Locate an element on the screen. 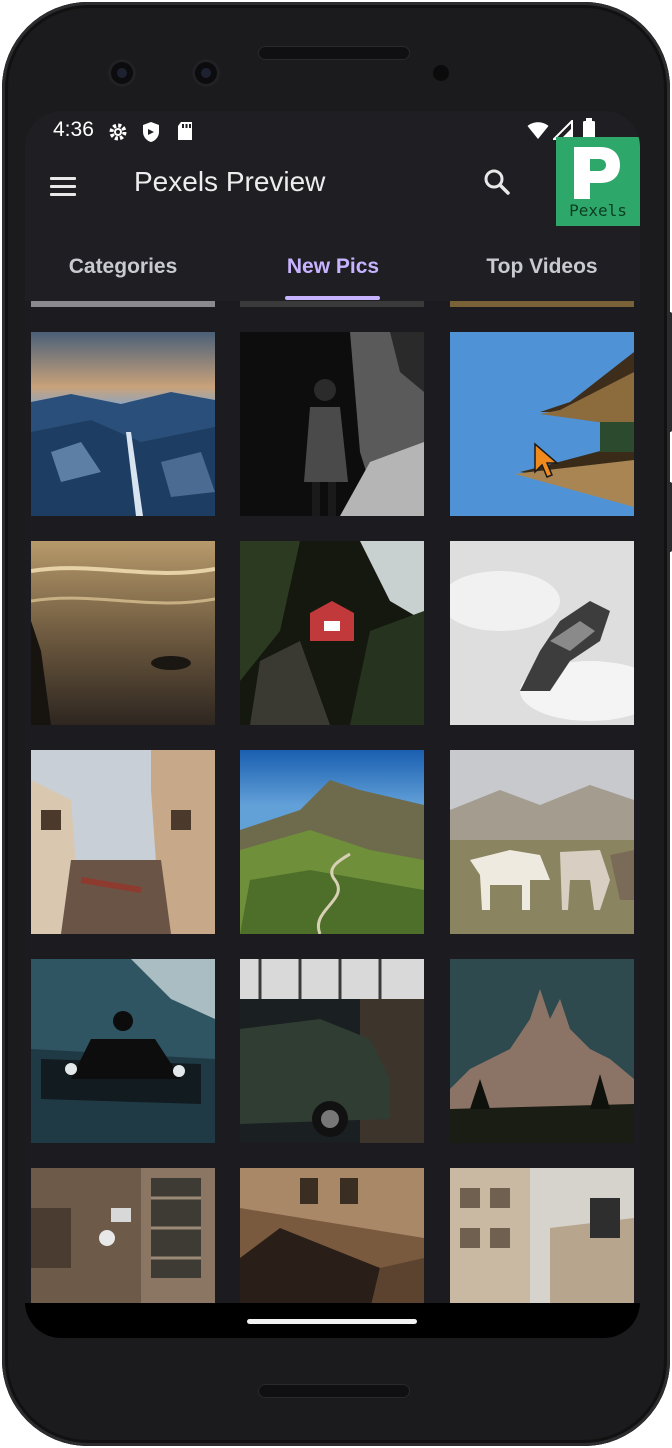  tab-indicator is located at coordinates (332, 298).